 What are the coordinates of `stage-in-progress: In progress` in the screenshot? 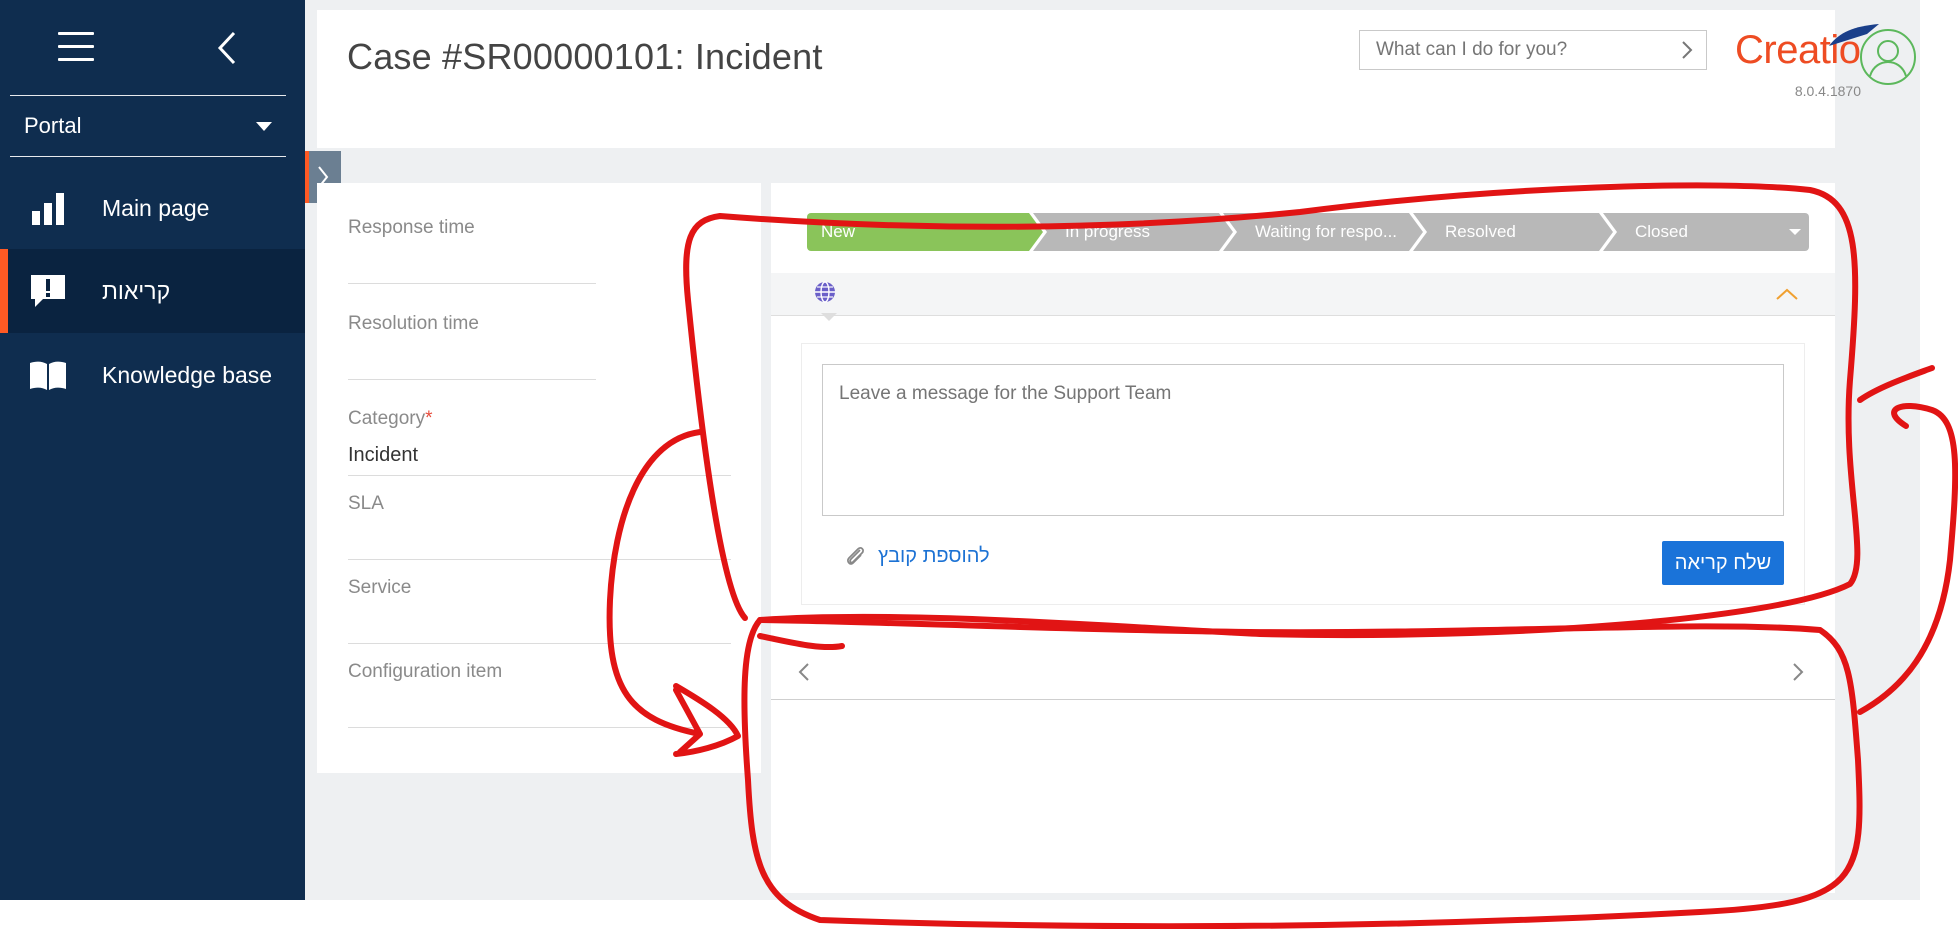 It's located at (1133, 232).